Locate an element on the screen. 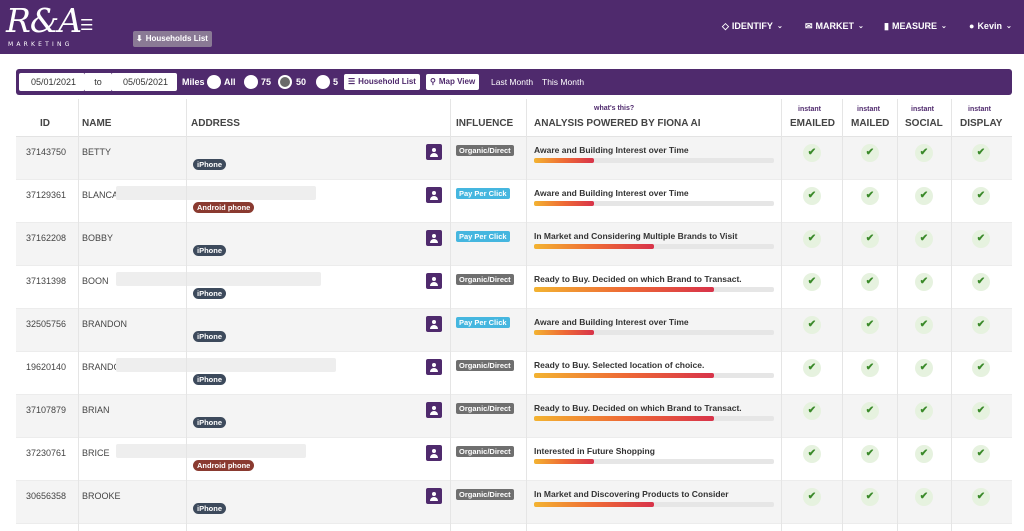  check-icon-display: ✔ is located at coordinates (981, 497).